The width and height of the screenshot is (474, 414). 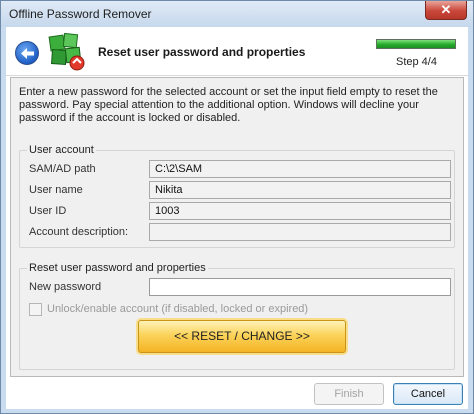 What do you see at coordinates (237, 379) in the screenshot?
I see `footer-divider` at bounding box center [237, 379].